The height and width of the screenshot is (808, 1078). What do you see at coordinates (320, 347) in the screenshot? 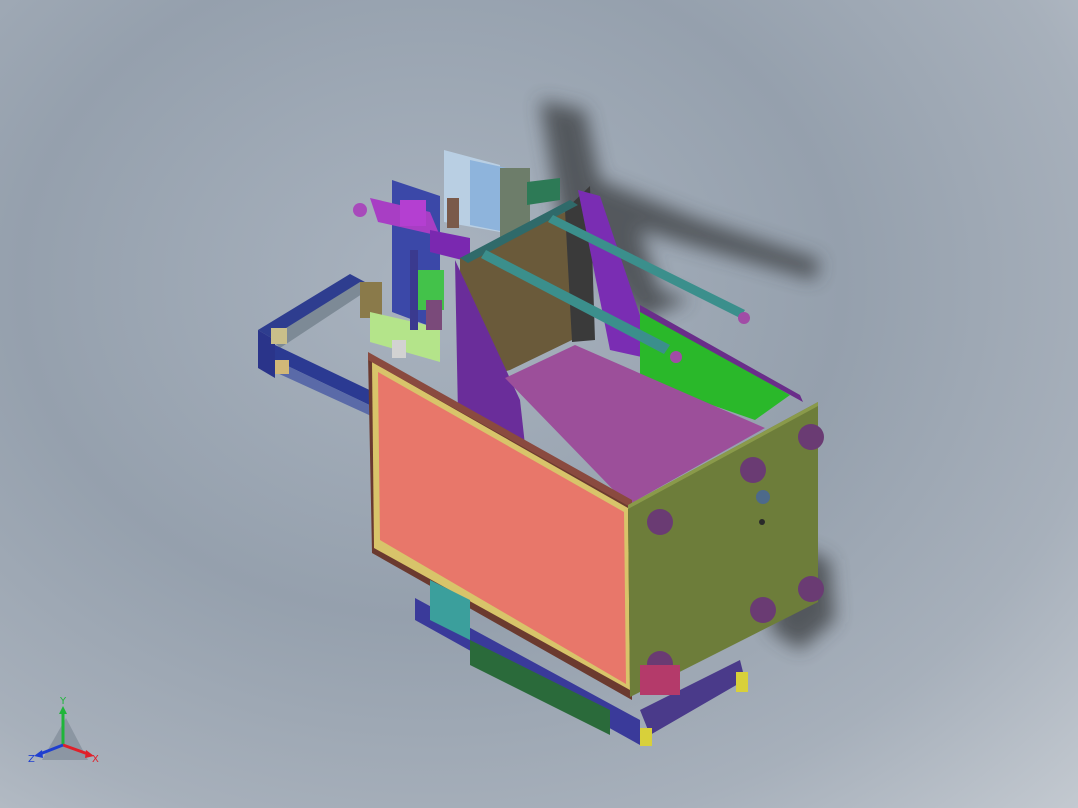
I see `left-frame-arm` at bounding box center [320, 347].